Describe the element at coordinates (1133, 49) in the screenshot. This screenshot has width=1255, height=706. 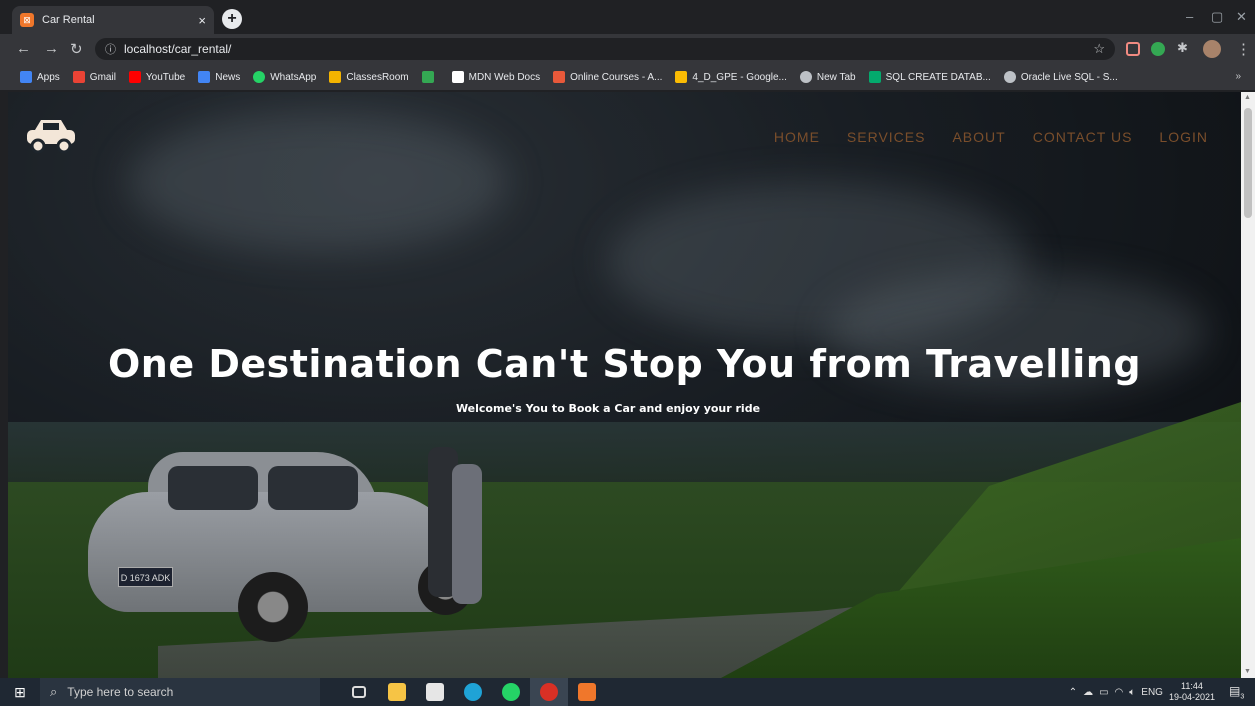
I see `pocket-extension-icon` at that location.